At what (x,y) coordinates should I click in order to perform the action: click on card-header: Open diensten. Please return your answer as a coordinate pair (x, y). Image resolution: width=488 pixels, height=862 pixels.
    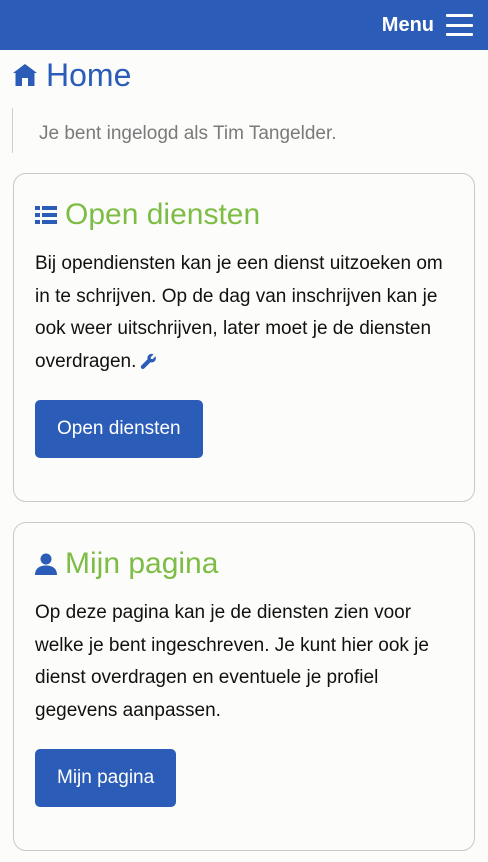
    Looking at the image, I should click on (244, 215).